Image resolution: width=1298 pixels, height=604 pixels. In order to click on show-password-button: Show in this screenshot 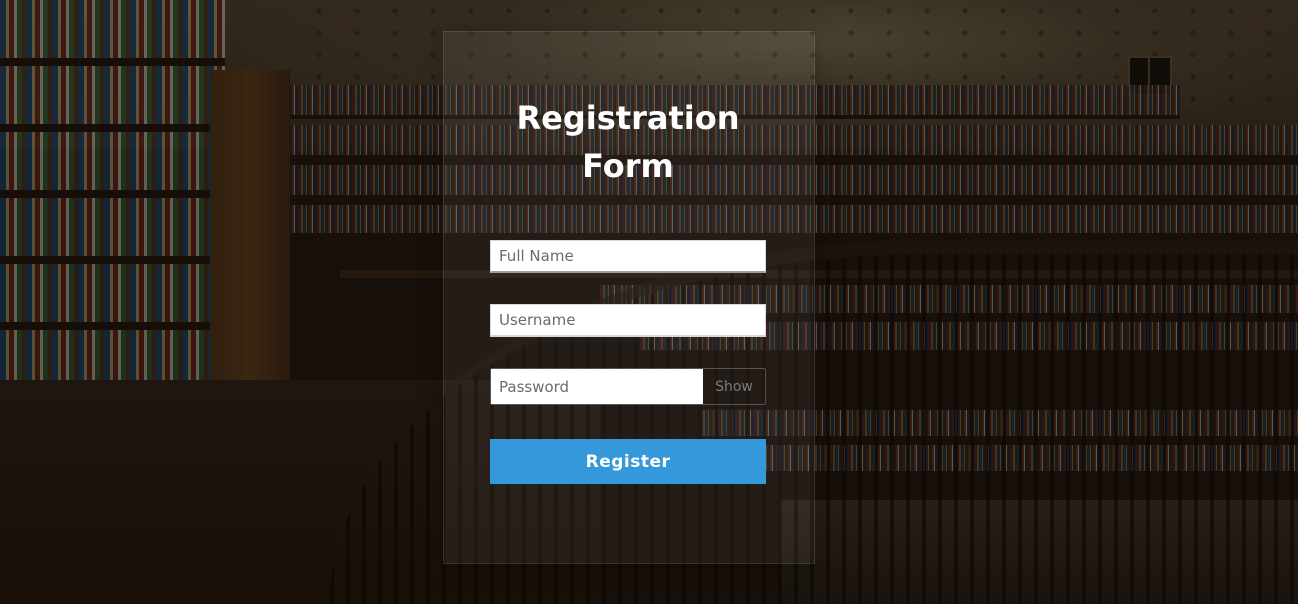, I will do `click(734, 386)`.